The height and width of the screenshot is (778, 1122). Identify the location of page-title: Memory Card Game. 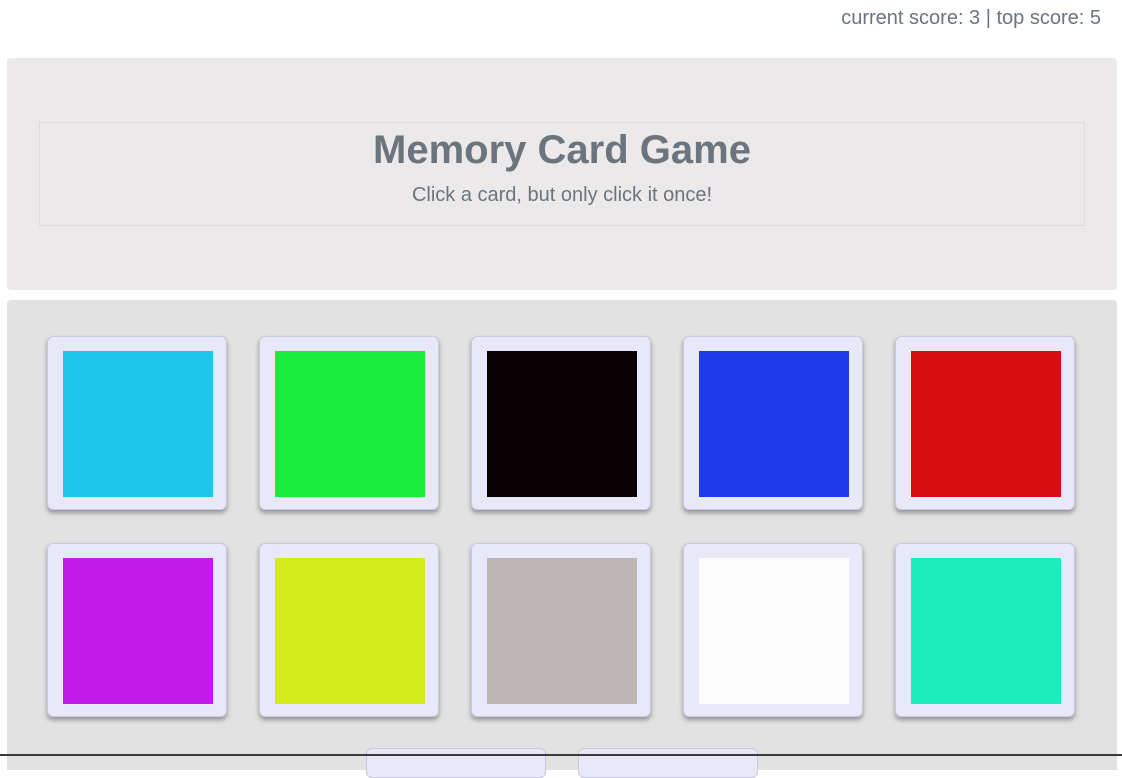
(562, 150).